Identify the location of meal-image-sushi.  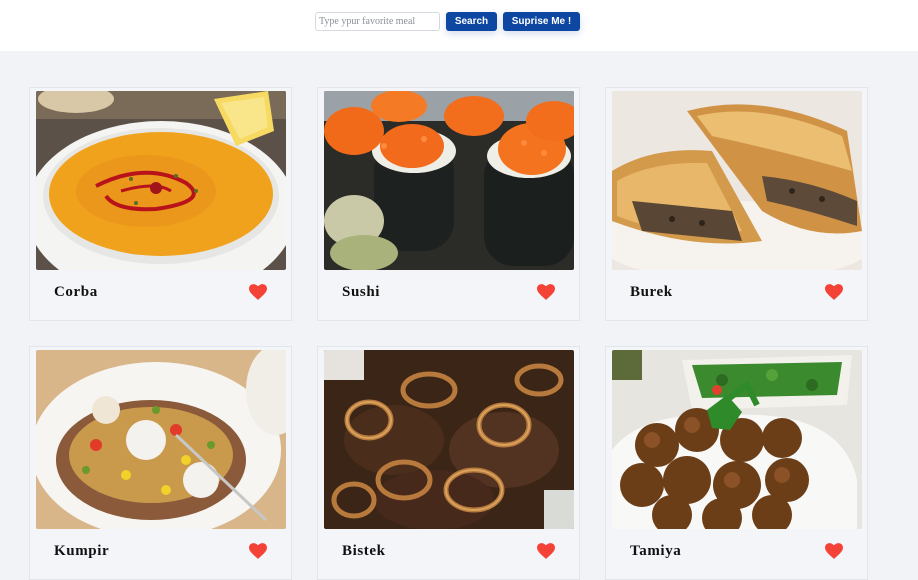
(449, 180).